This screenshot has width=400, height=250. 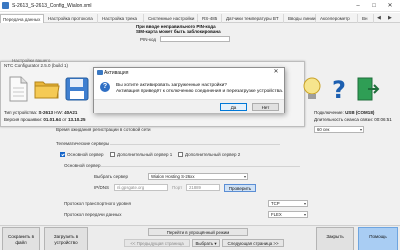 What do you see at coordinates (177, 187) in the screenshot?
I see `port-label: Порт` at bounding box center [177, 187].